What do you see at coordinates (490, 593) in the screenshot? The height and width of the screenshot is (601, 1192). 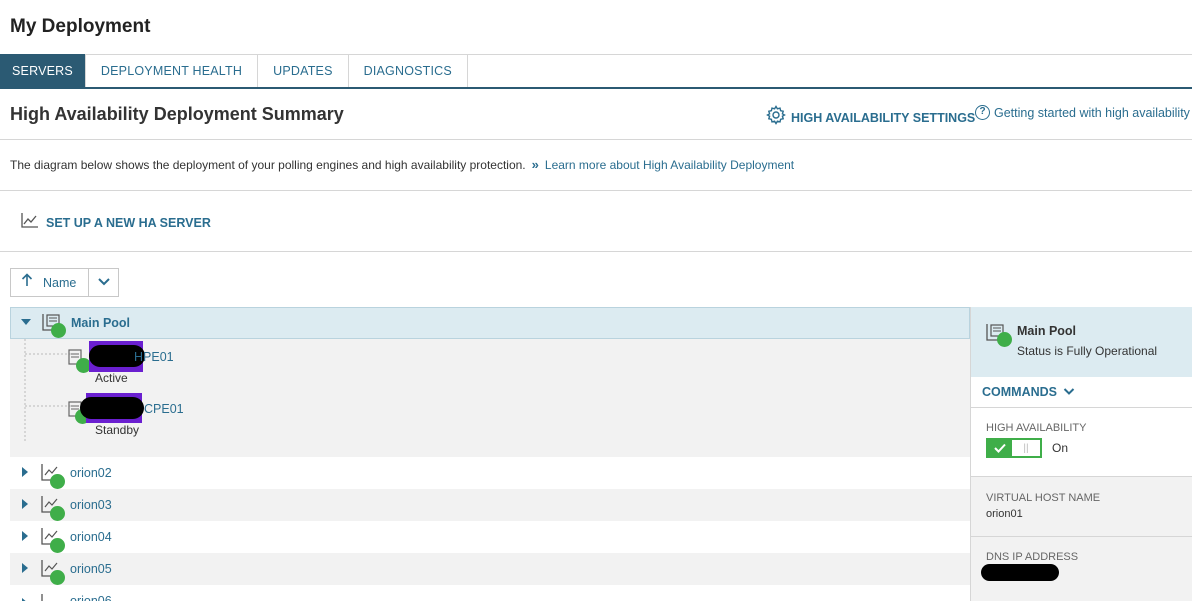 I see `tree-row-server: orion06` at bounding box center [490, 593].